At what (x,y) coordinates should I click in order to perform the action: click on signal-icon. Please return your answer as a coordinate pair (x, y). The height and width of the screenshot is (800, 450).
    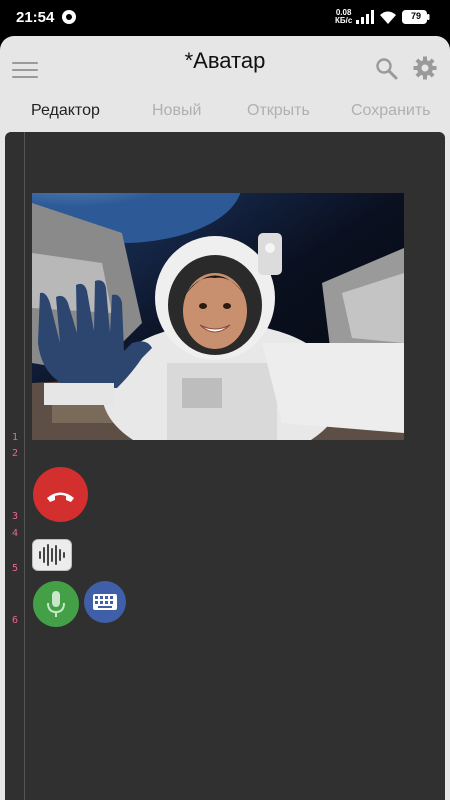
    Looking at the image, I should click on (365, 17).